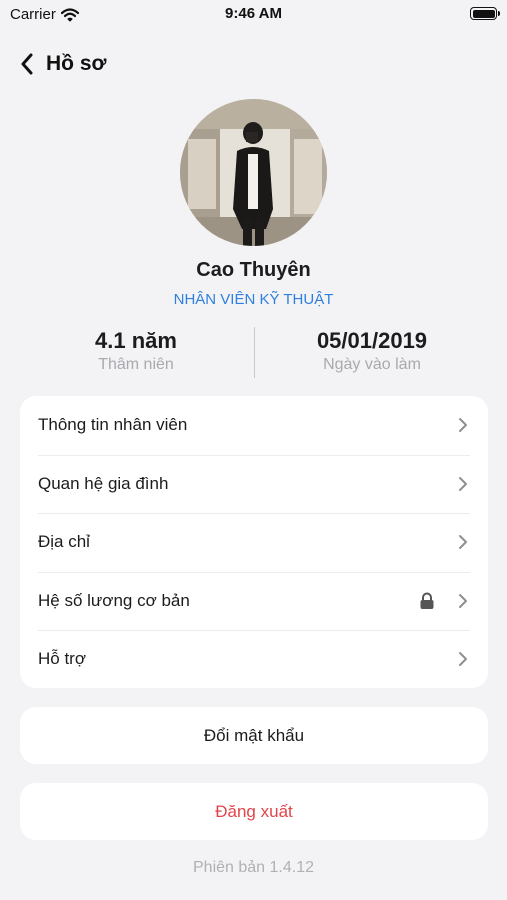  Describe the element at coordinates (114, 600) in the screenshot. I see `menu-item-label: Hệ số lương cơ bản` at that location.